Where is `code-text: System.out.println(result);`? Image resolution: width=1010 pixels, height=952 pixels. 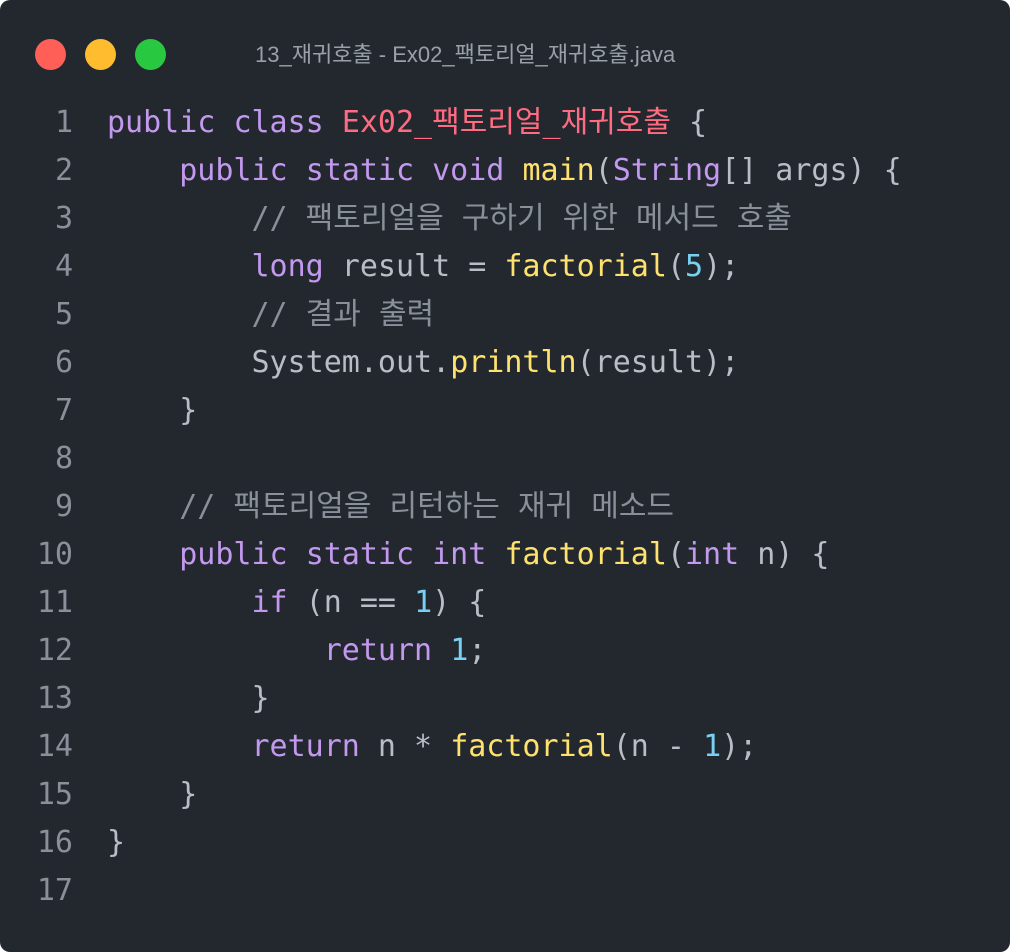
code-text: System.out.println(result); is located at coordinates (423, 363).